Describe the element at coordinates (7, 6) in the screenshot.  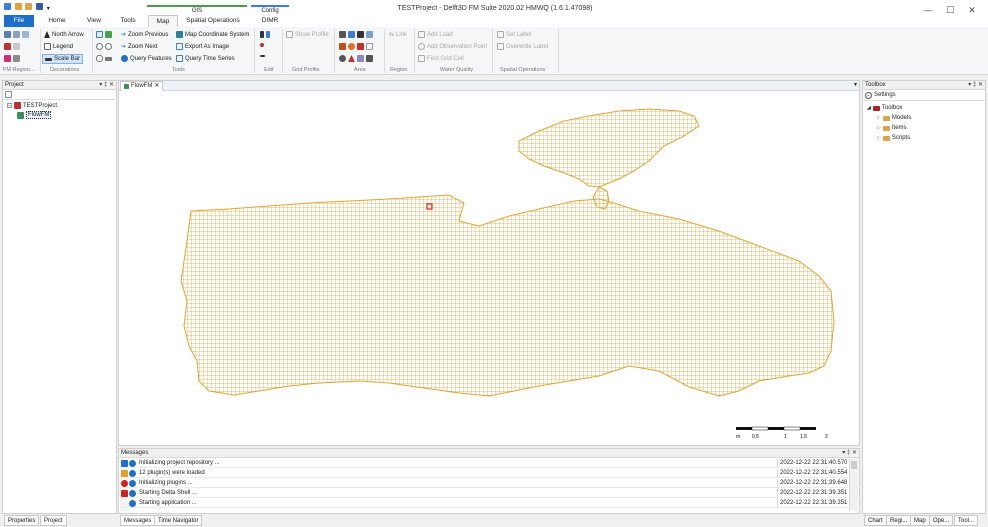
I see `app-icon` at that location.